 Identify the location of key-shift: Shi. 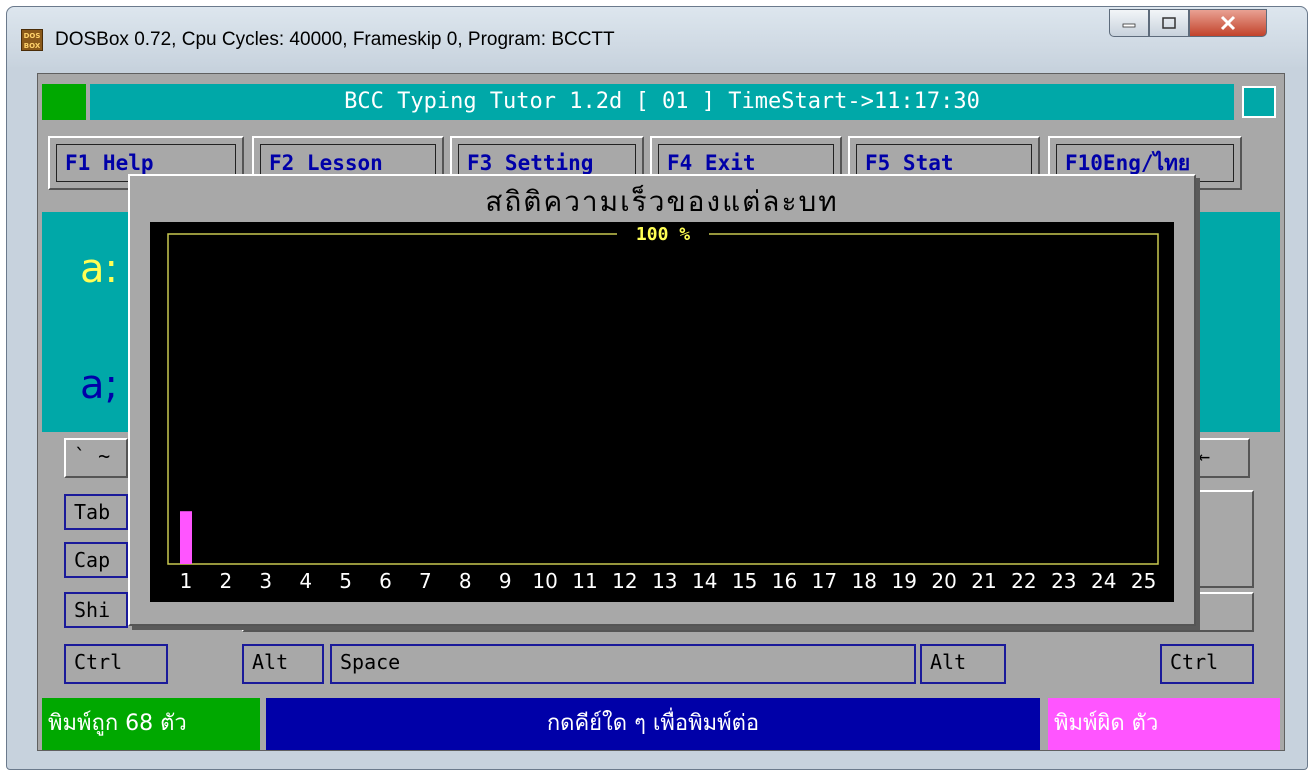
(96, 610).